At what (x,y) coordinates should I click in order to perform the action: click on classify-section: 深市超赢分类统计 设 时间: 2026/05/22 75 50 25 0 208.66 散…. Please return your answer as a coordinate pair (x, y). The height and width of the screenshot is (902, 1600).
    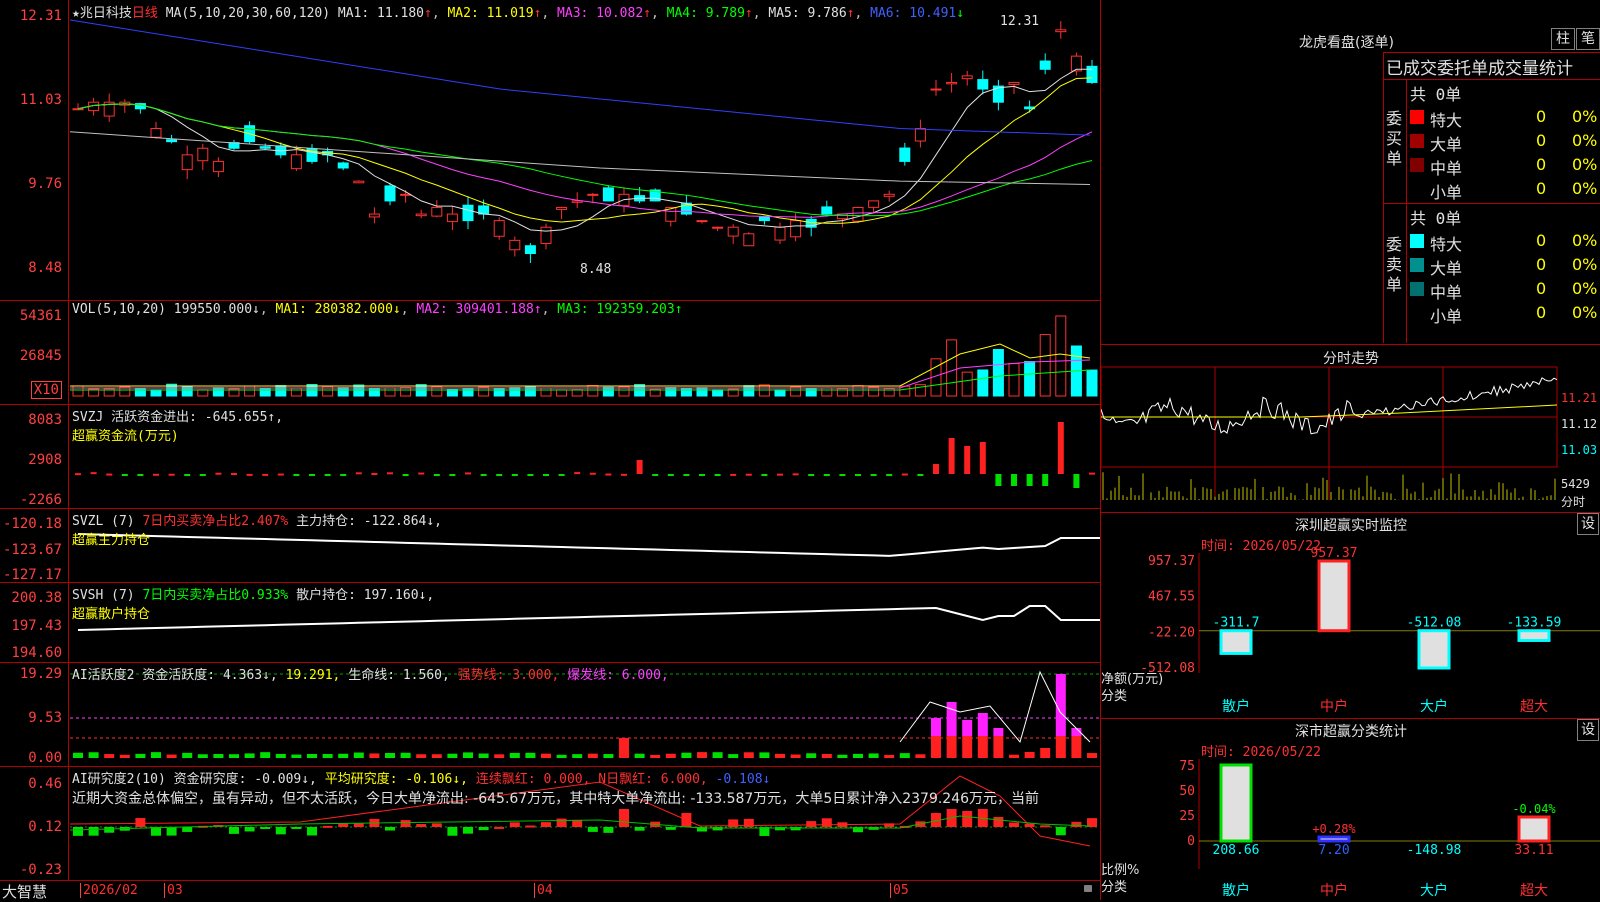
    Looking at the image, I should click on (1350, 809).